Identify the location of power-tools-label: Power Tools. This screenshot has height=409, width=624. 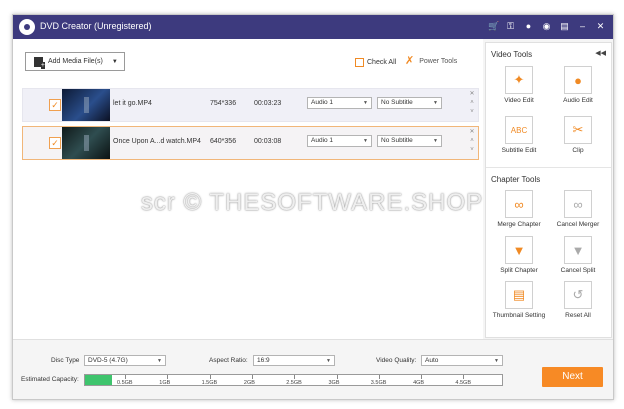
(438, 61).